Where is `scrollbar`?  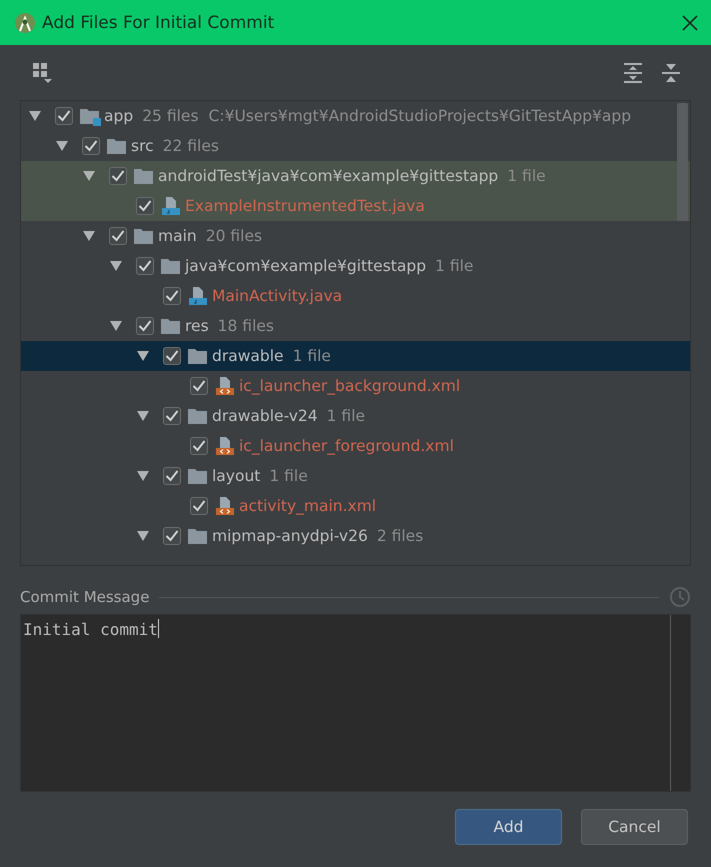 scrollbar is located at coordinates (682, 162).